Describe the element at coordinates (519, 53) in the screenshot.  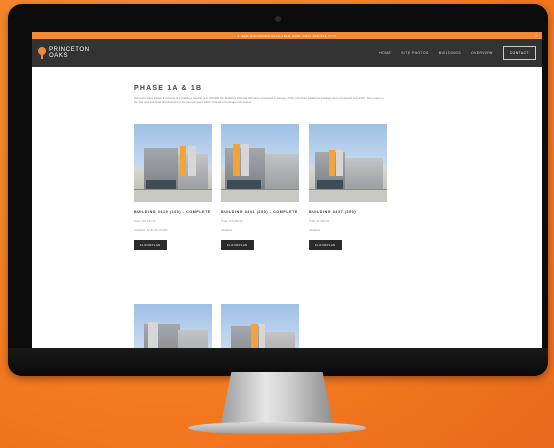
I see `contact-button: CONTACT` at that location.